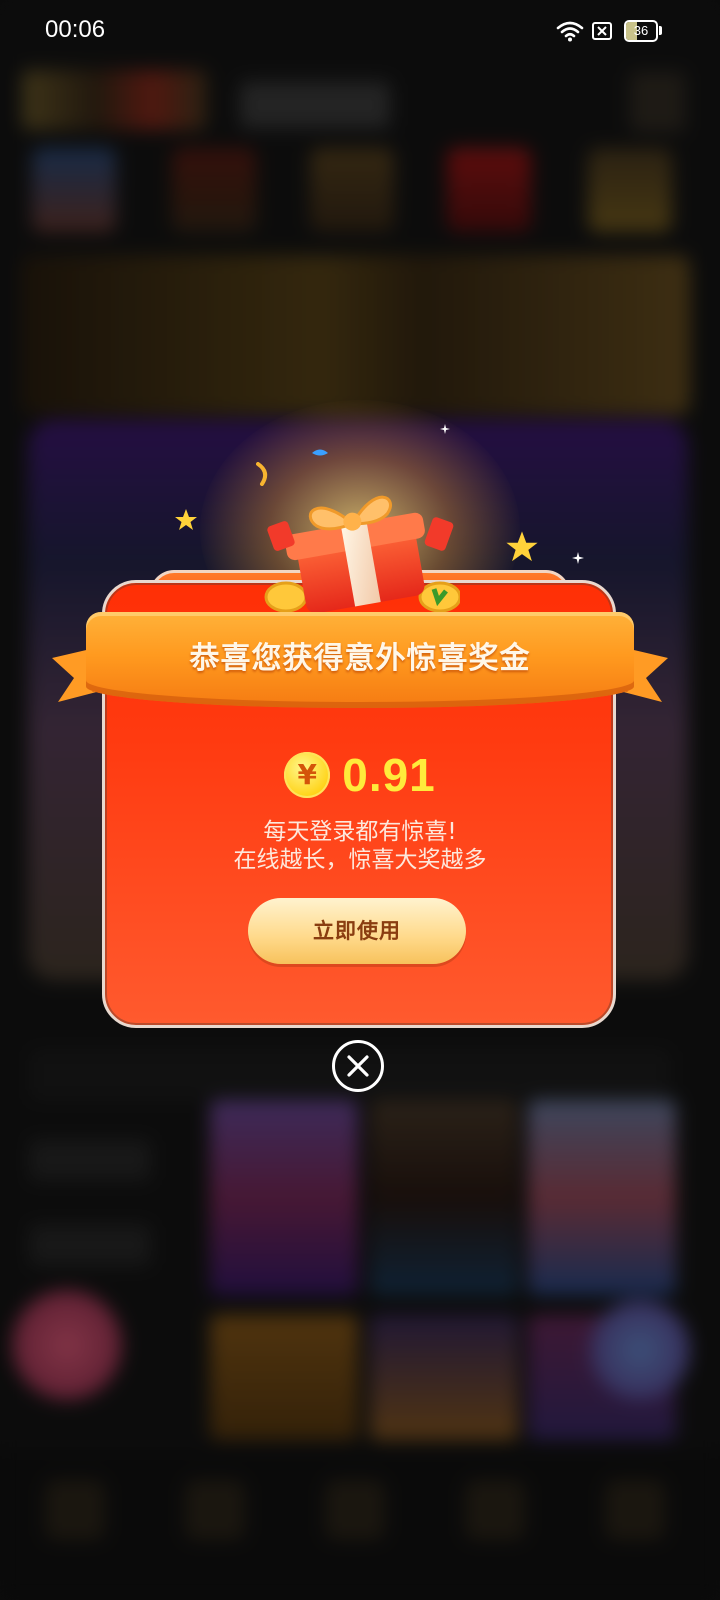  What do you see at coordinates (389, 775) in the screenshot?
I see `amount-value: 0.91` at bounding box center [389, 775].